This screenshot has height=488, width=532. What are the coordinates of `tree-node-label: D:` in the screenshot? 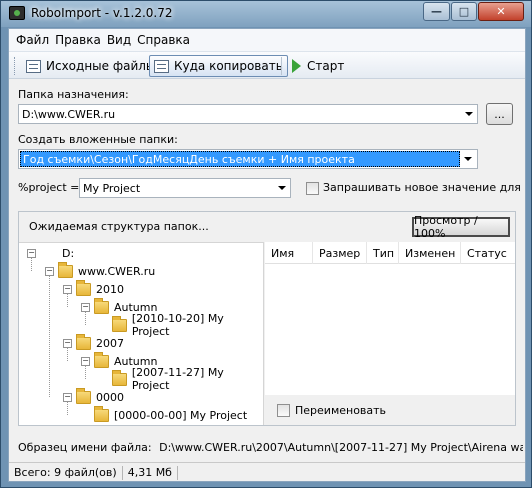 It's located at (68, 253).